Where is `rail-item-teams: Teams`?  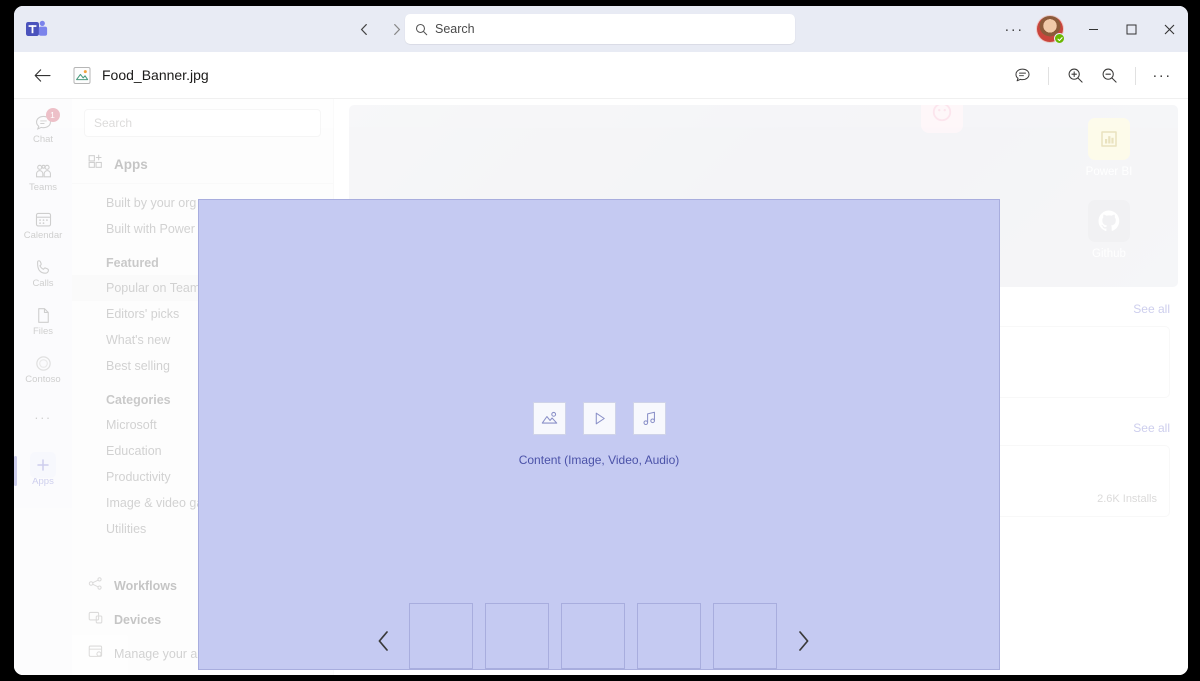 rail-item-teams: Teams is located at coordinates (43, 177).